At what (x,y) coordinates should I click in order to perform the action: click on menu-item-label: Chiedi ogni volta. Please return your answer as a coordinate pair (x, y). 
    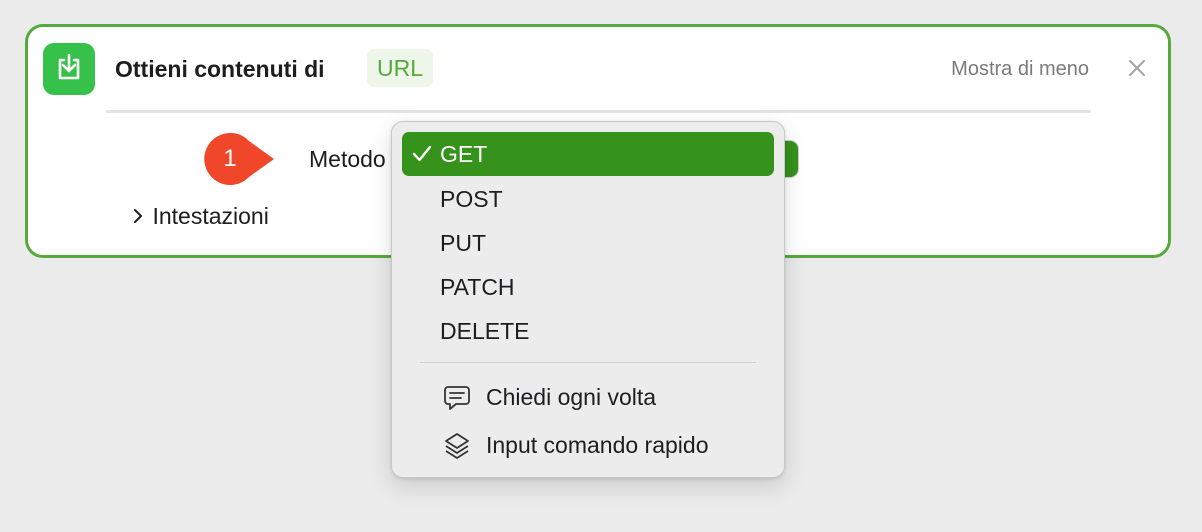
    Looking at the image, I should click on (571, 397).